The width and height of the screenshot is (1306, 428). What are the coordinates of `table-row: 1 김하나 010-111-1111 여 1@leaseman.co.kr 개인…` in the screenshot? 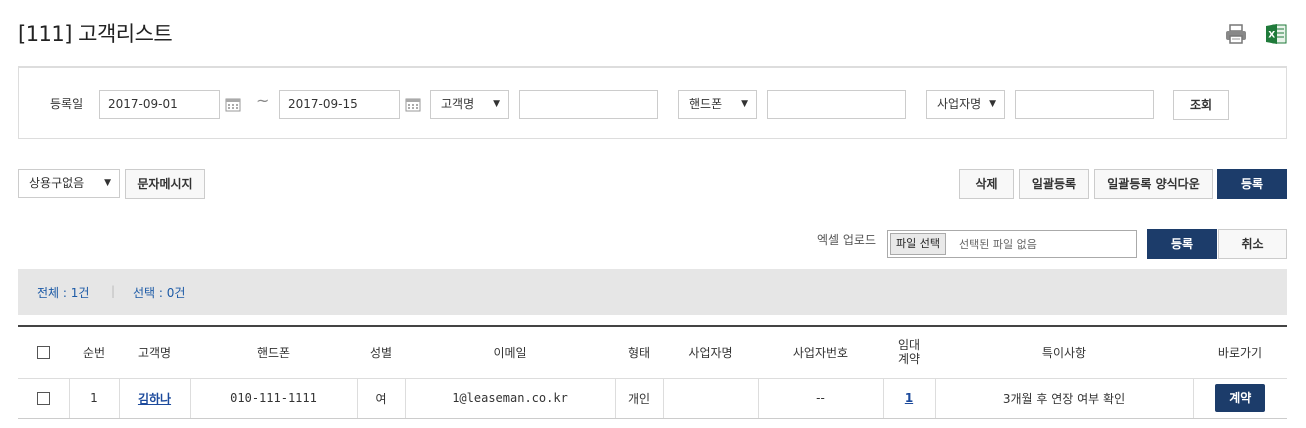 It's located at (652, 398).